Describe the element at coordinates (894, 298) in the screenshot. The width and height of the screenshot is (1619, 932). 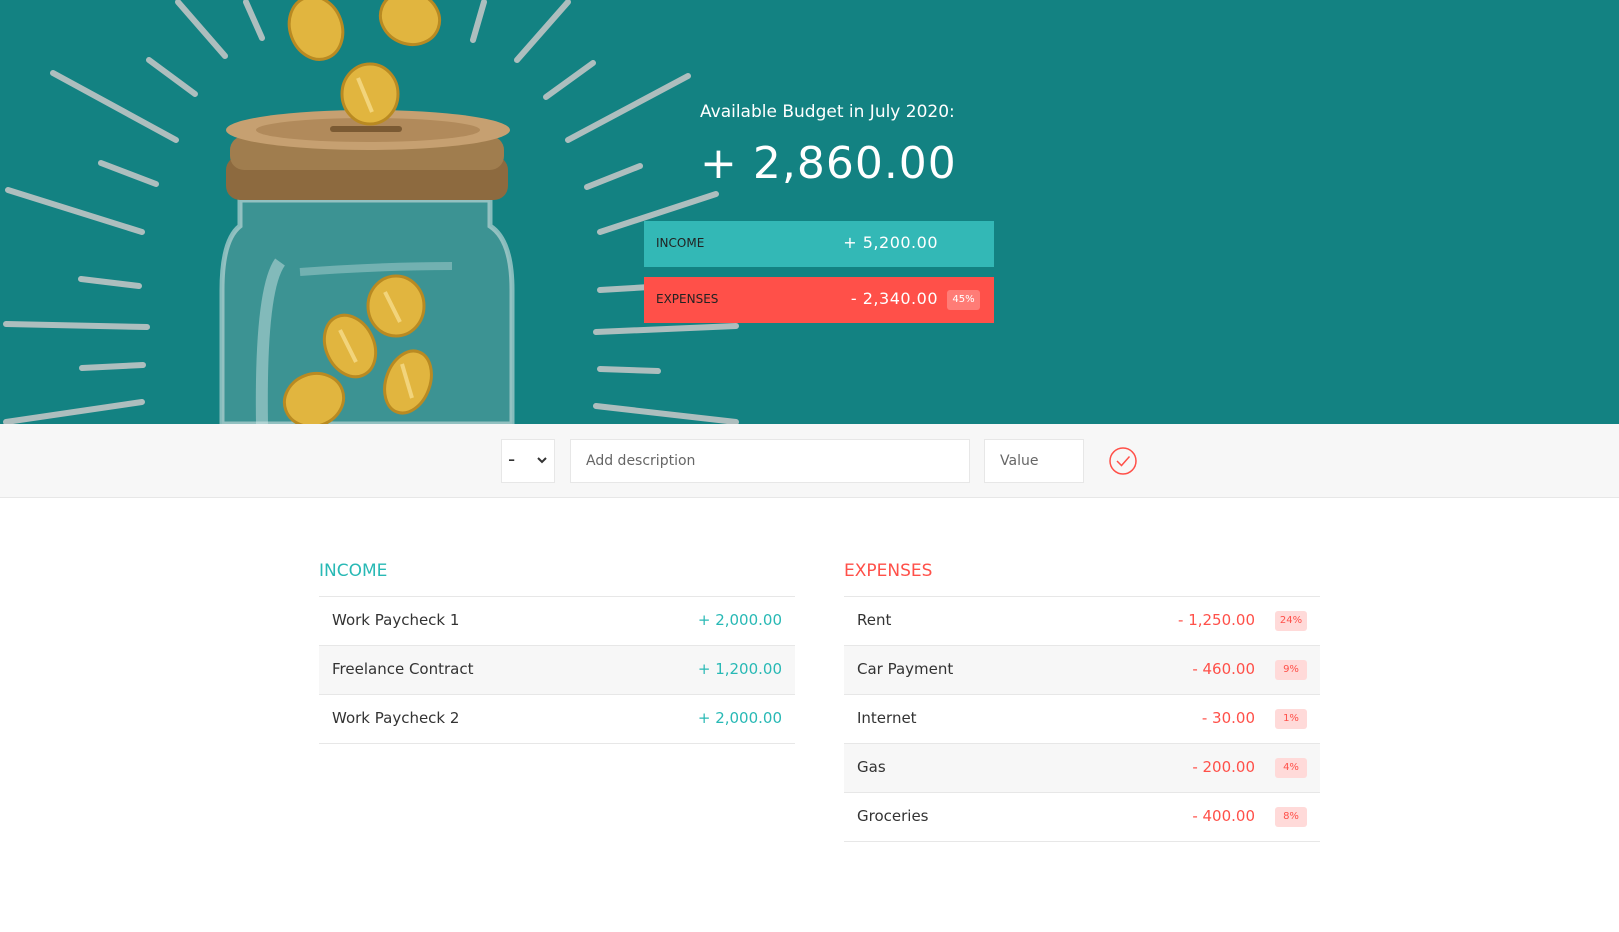
I see `expenses-summary-value: - 2,340.00` at that location.